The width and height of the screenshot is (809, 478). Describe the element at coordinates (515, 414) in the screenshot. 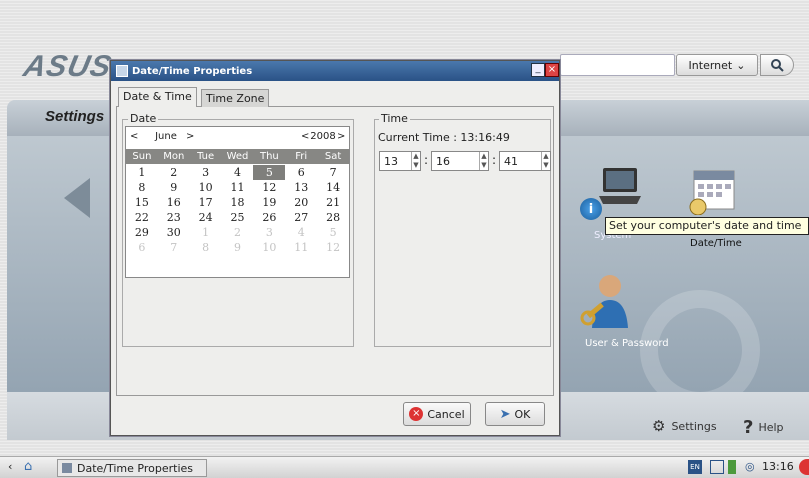

I see `ok-button: ➤ OK` at that location.